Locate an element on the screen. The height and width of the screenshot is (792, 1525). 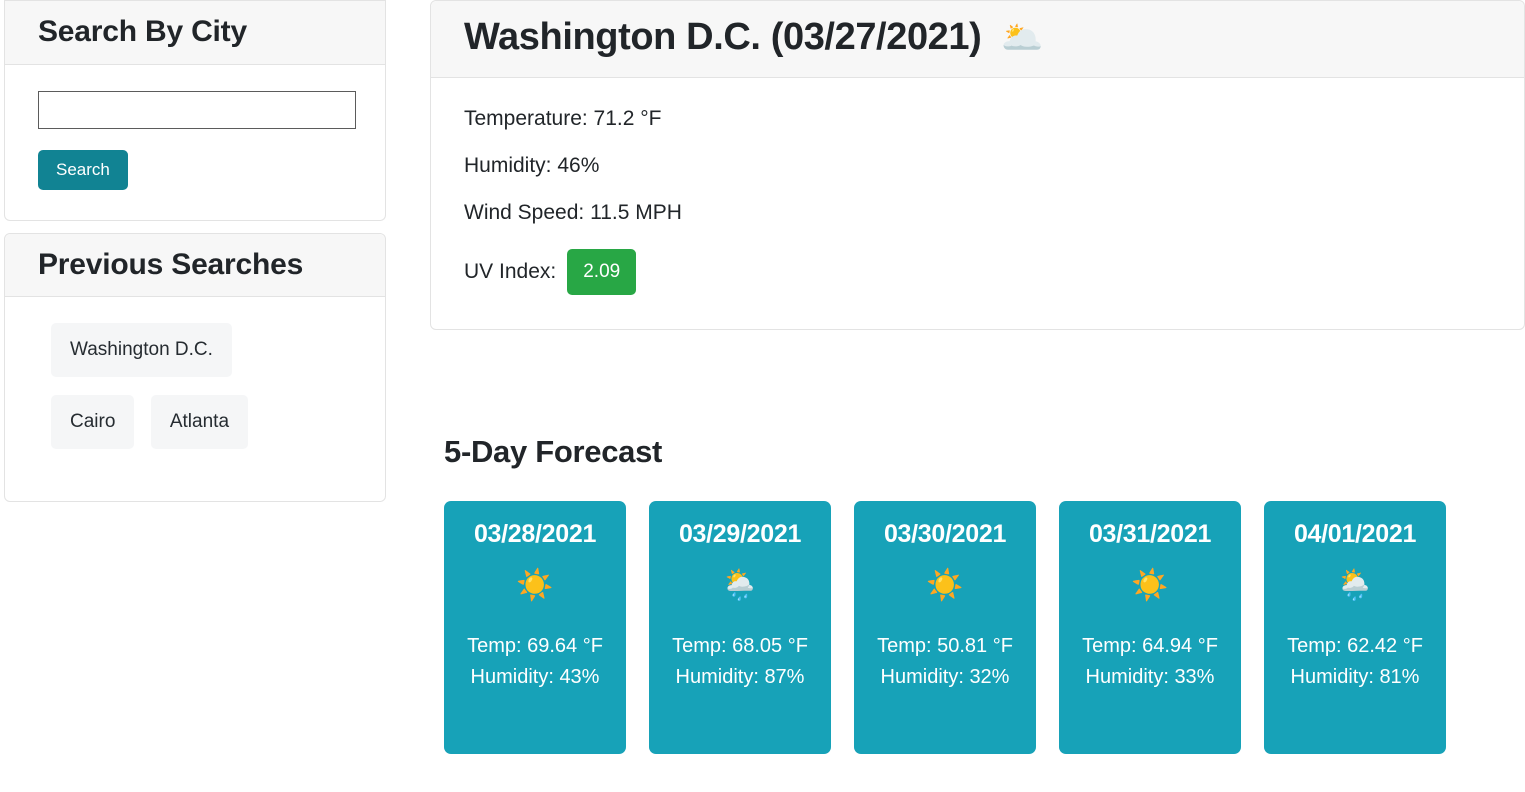
forecast-humidity: Humidity: 81% is located at coordinates (1355, 676).